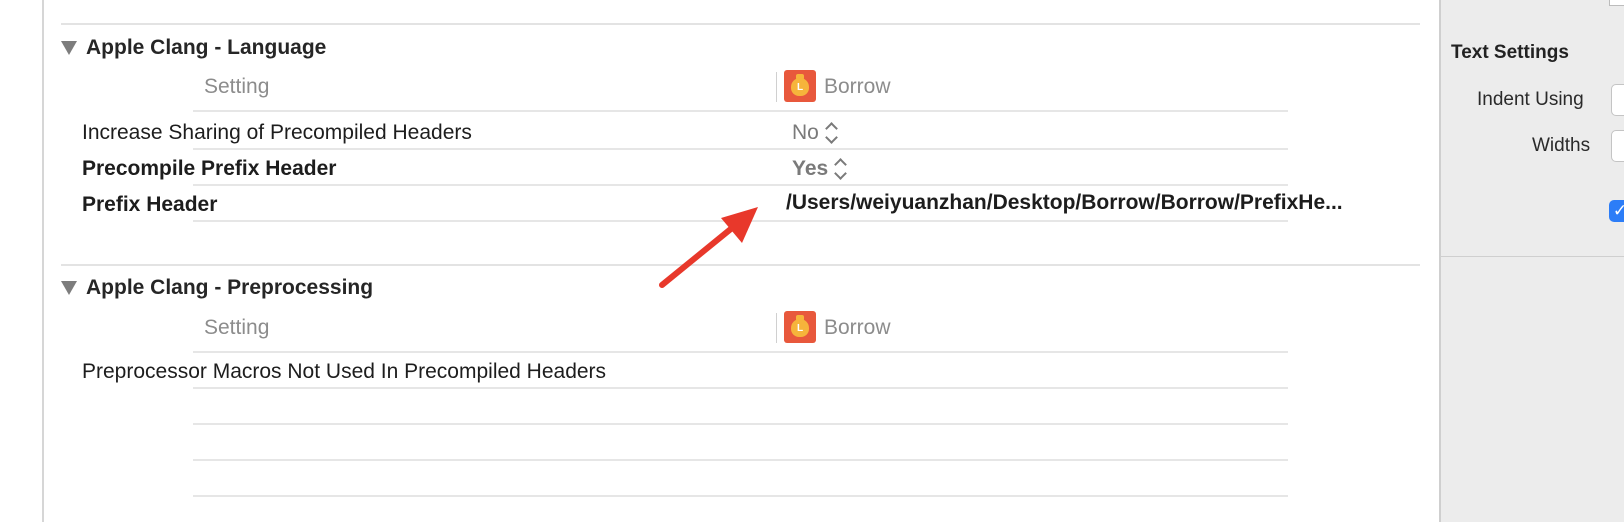 This screenshot has height=522, width=1624. Describe the element at coordinates (1531, 261) in the screenshot. I see `inspector-panel: Text Settings Indent Using Widths ✓` at that location.